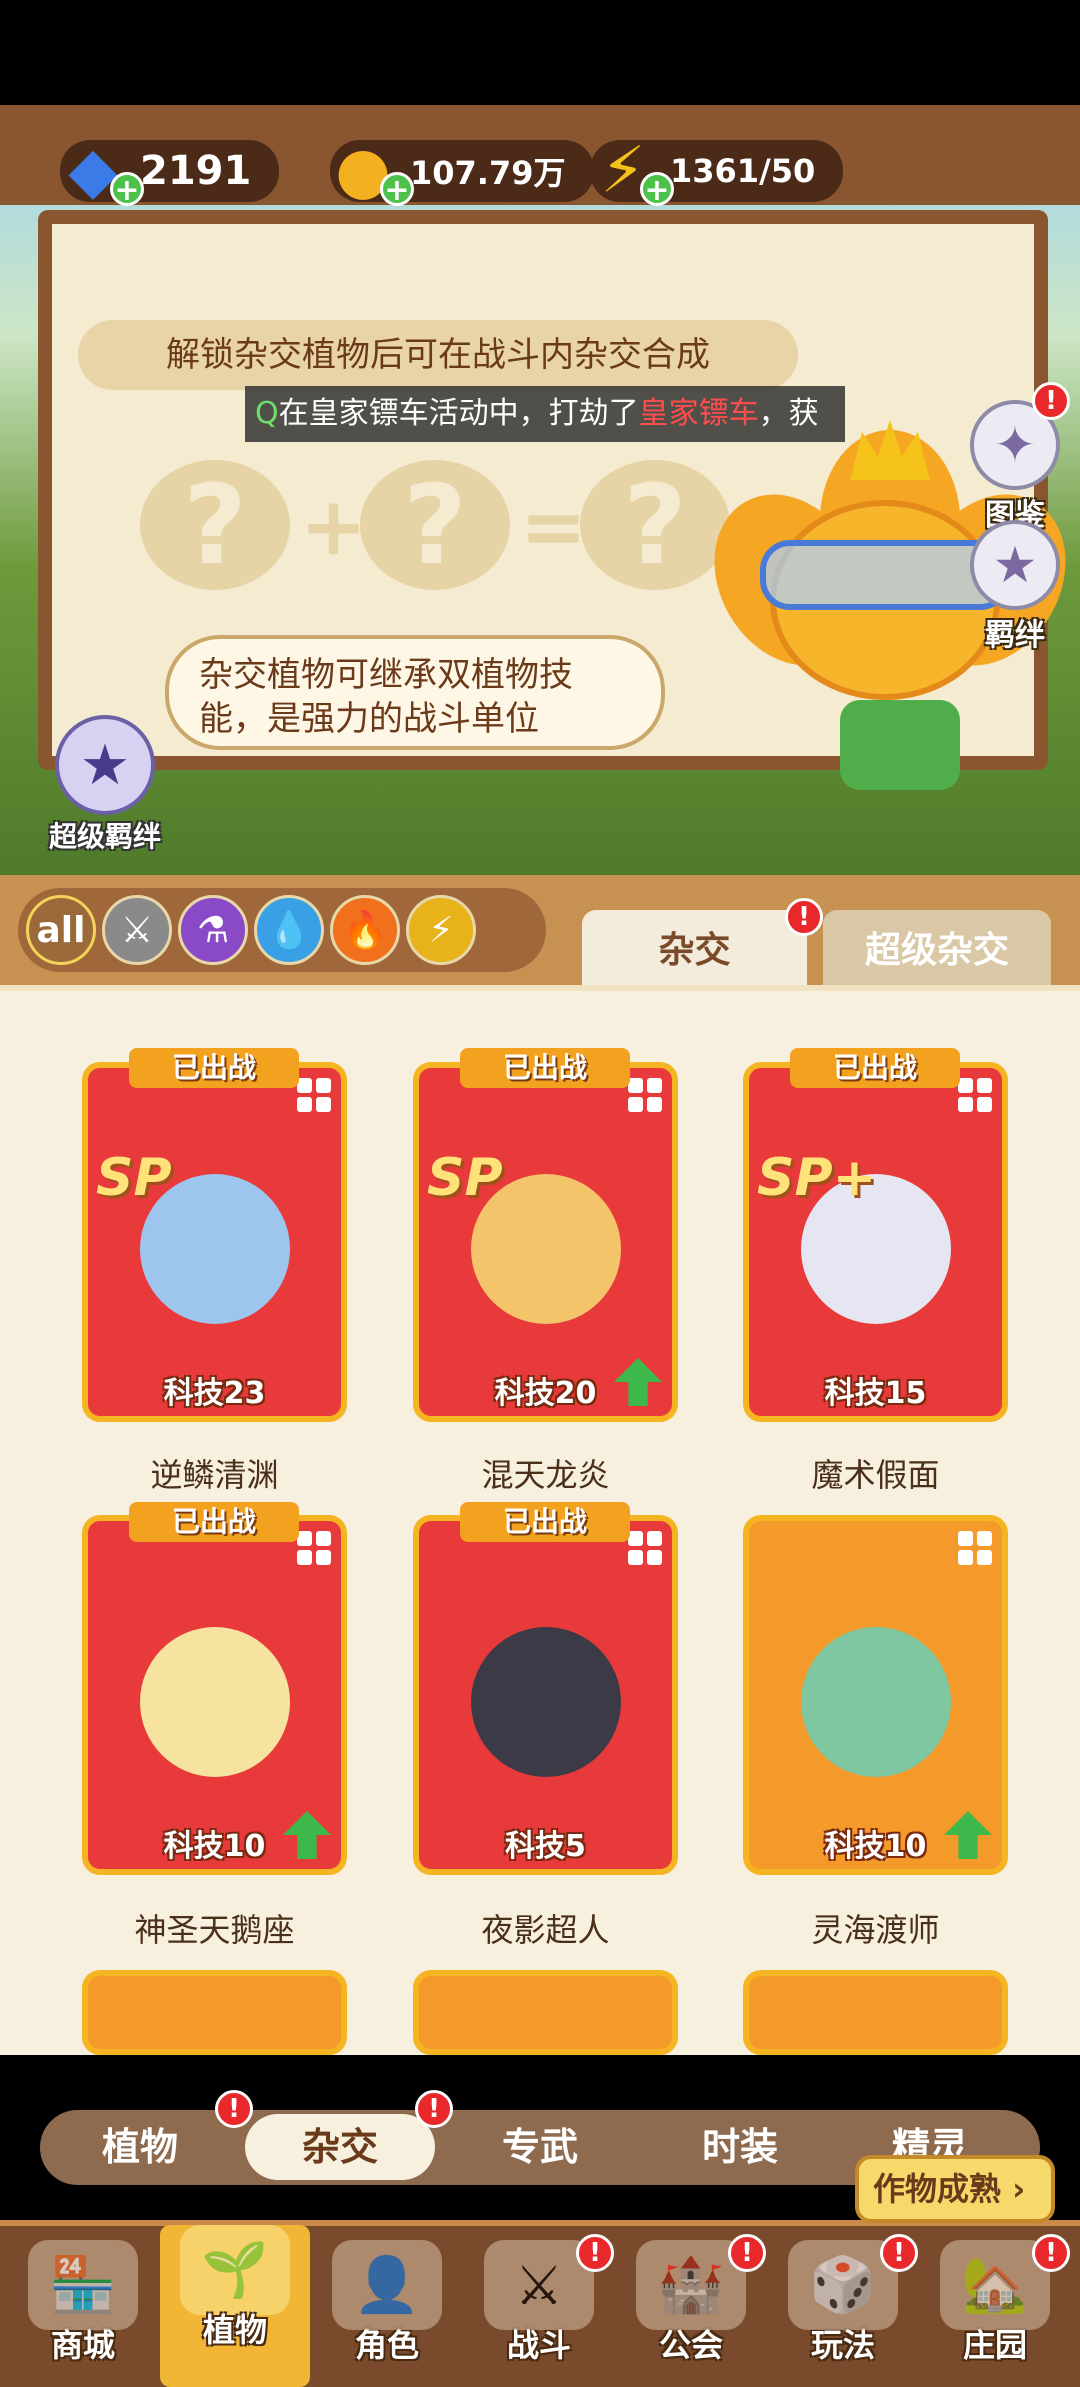 The height and width of the screenshot is (2387, 1080). What do you see at coordinates (545, 1930) in the screenshot?
I see `plant-name: 夜影超人` at bounding box center [545, 1930].